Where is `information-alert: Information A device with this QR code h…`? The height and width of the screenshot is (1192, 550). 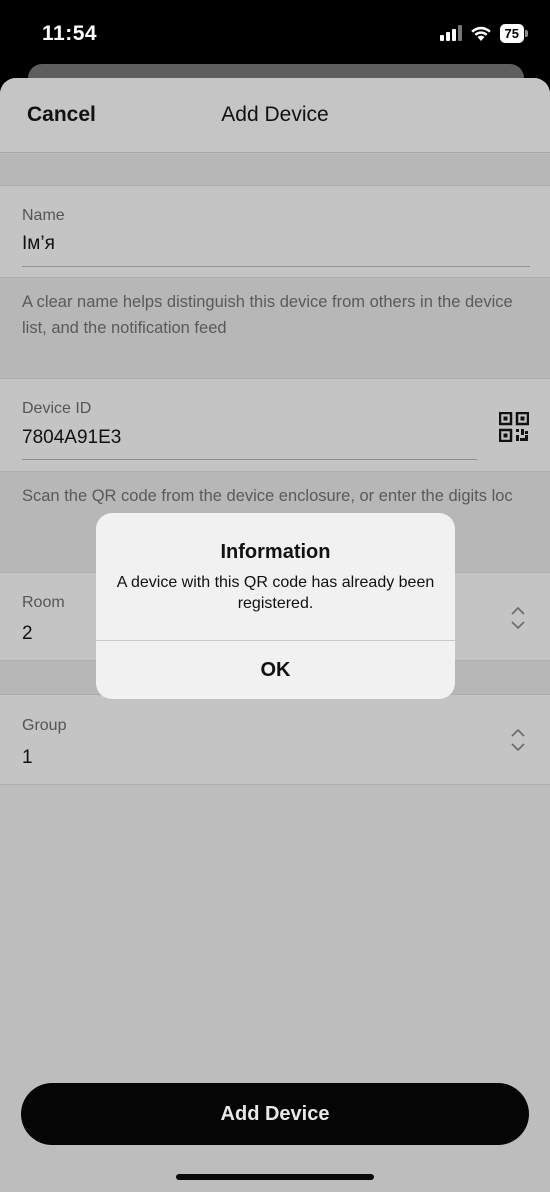 information-alert: Information A device with this QR code h… is located at coordinates (275, 606).